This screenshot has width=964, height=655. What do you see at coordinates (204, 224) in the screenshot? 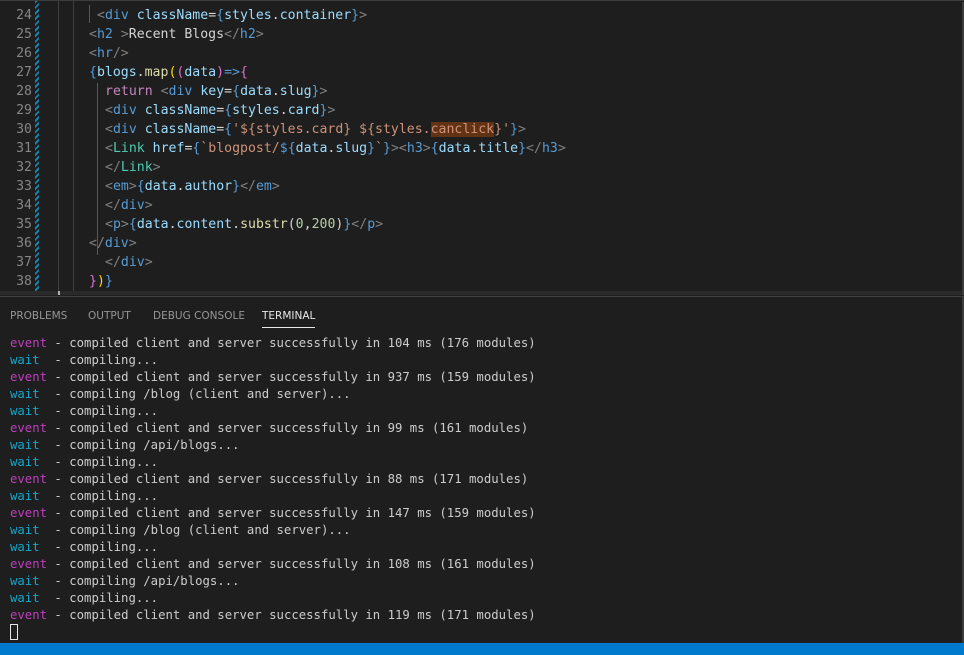
I see `code-token: content` at bounding box center [204, 224].